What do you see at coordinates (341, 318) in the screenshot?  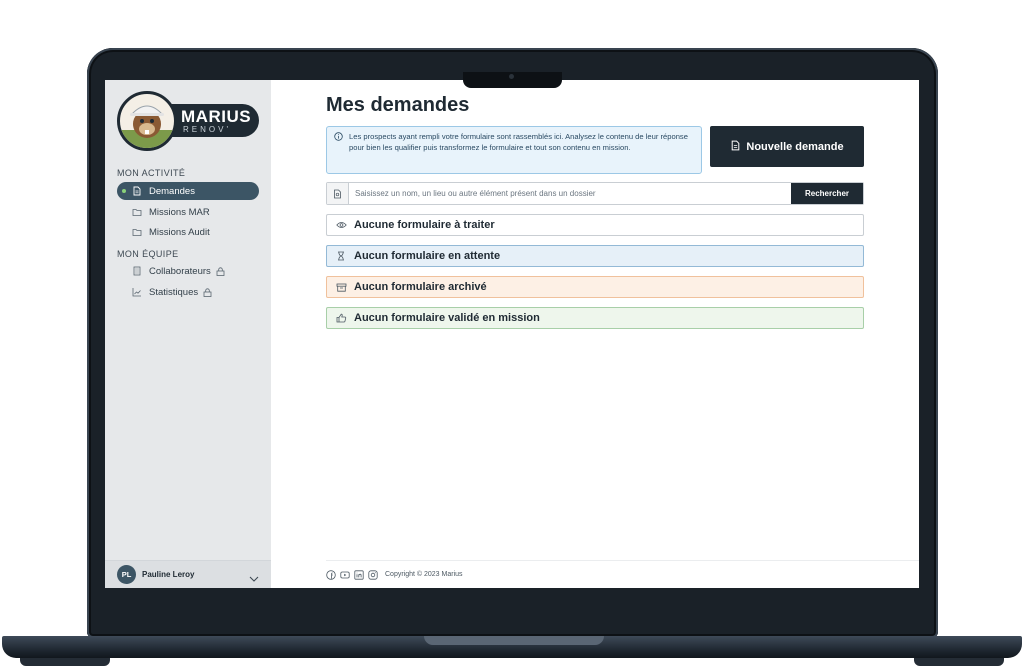 I see `thumbs-up-icon` at bounding box center [341, 318].